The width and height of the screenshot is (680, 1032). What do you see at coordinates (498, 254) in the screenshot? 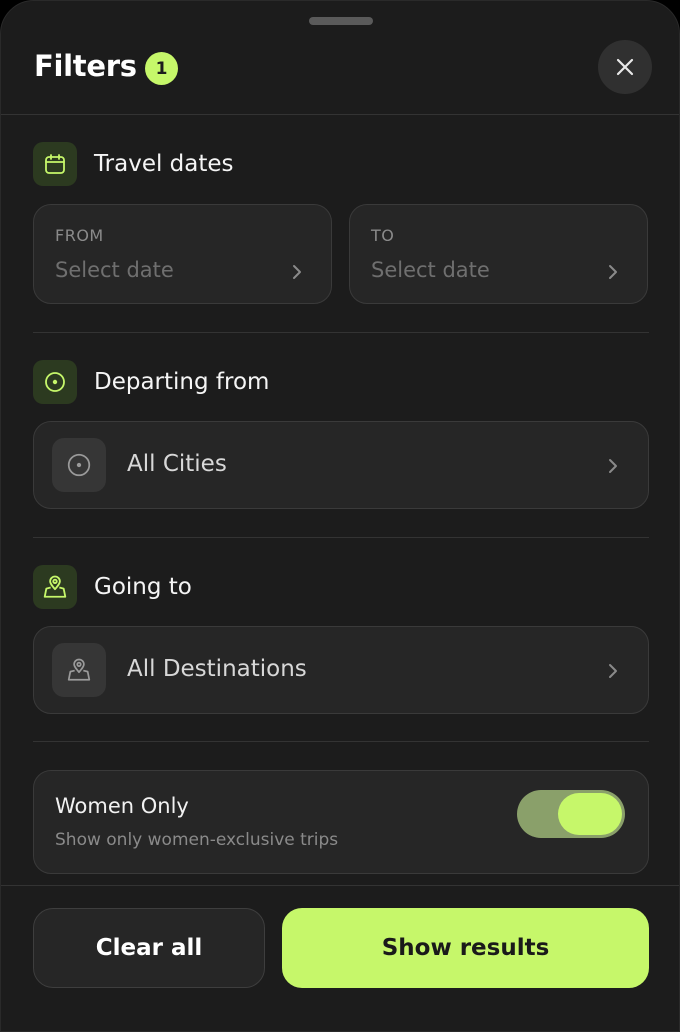
I see `to-date-field: TO Select date` at bounding box center [498, 254].